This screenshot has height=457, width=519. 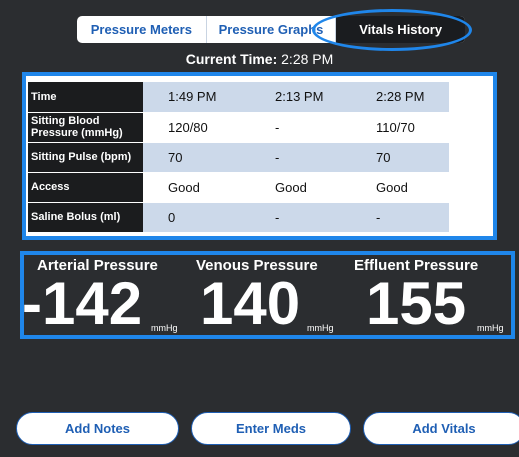 What do you see at coordinates (320, 328) in the screenshot?
I see `venous-pressure-unit: mmHg` at bounding box center [320, 328].